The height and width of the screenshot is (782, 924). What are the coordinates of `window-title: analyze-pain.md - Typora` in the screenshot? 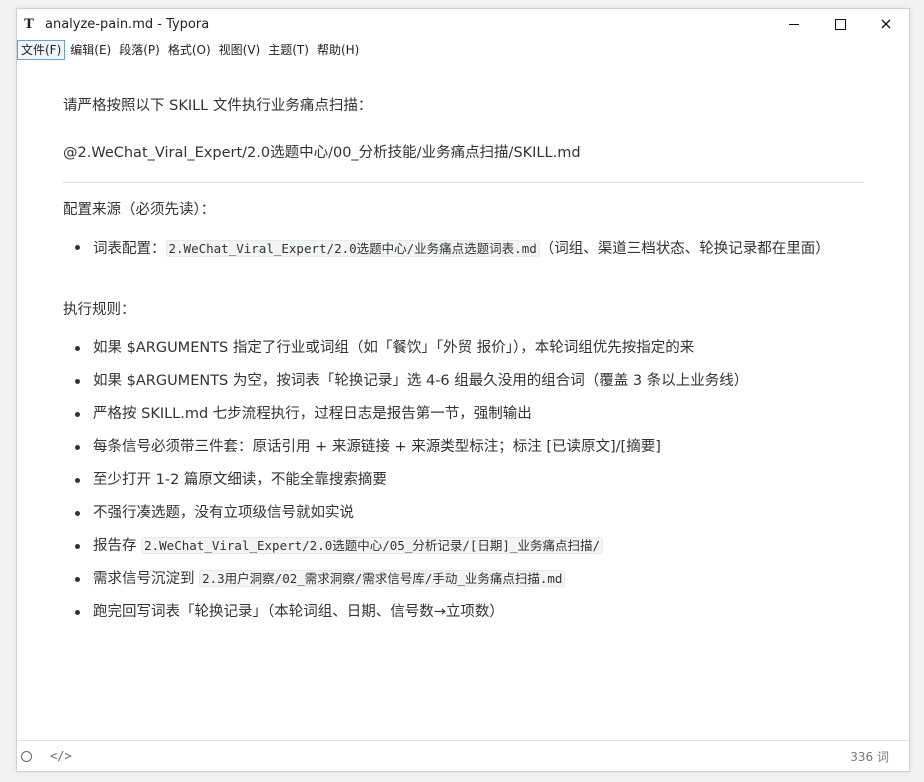 It's located at (127, 24).